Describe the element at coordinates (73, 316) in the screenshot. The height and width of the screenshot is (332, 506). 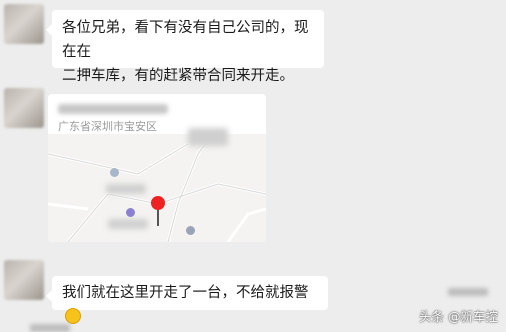
I see `emoji-icon` at that location.